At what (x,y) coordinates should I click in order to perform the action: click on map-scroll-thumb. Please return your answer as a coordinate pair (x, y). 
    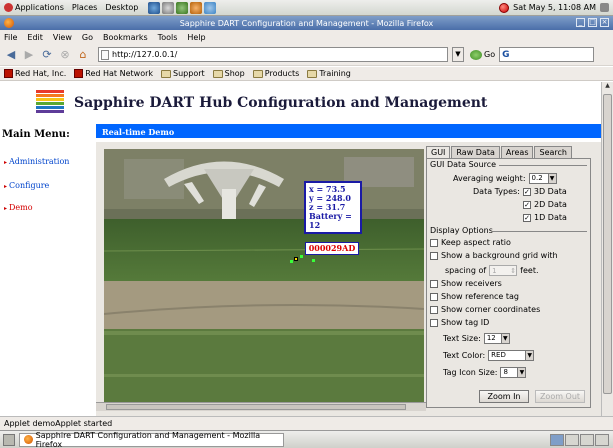
    Looking at the image, I should click on (256, 407).